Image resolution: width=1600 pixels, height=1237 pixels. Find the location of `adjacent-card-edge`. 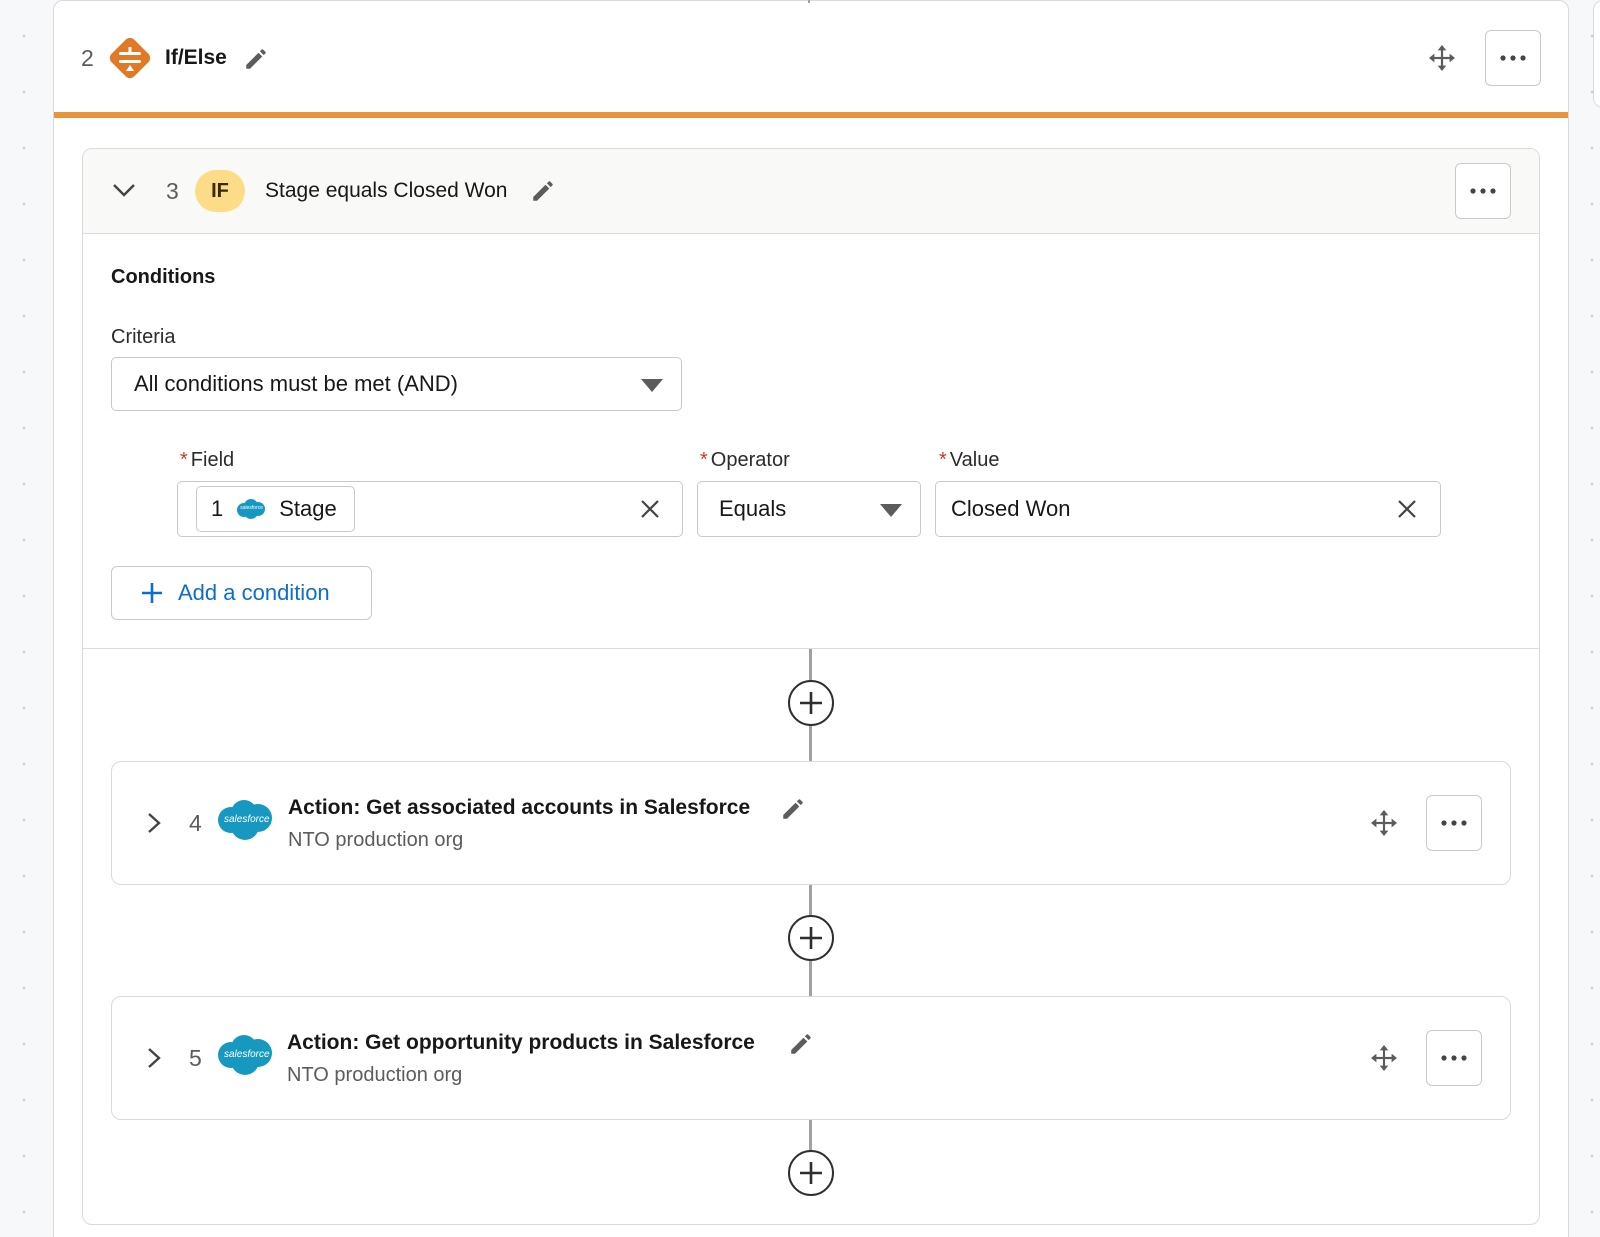

adjacent-card-edge is located at coordinates (1596, 54).